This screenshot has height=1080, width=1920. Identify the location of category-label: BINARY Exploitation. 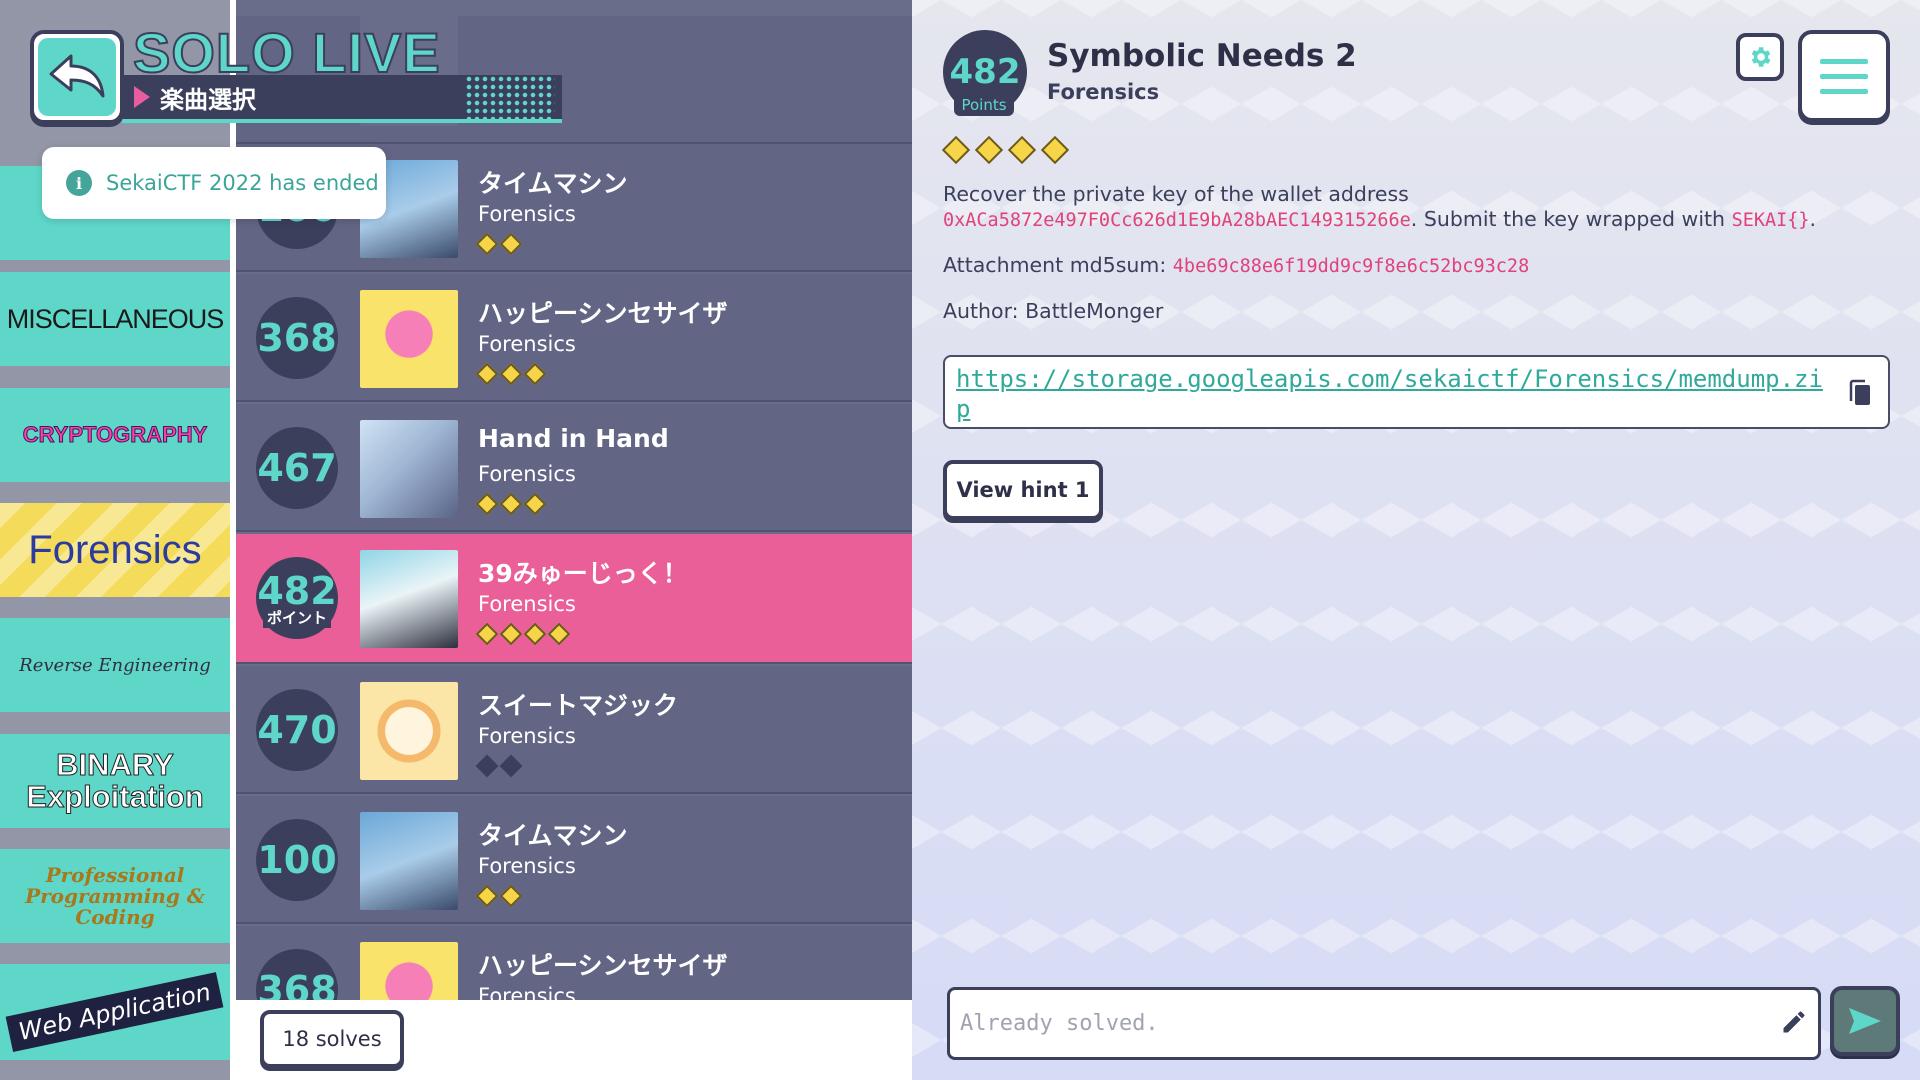
(115, 780).